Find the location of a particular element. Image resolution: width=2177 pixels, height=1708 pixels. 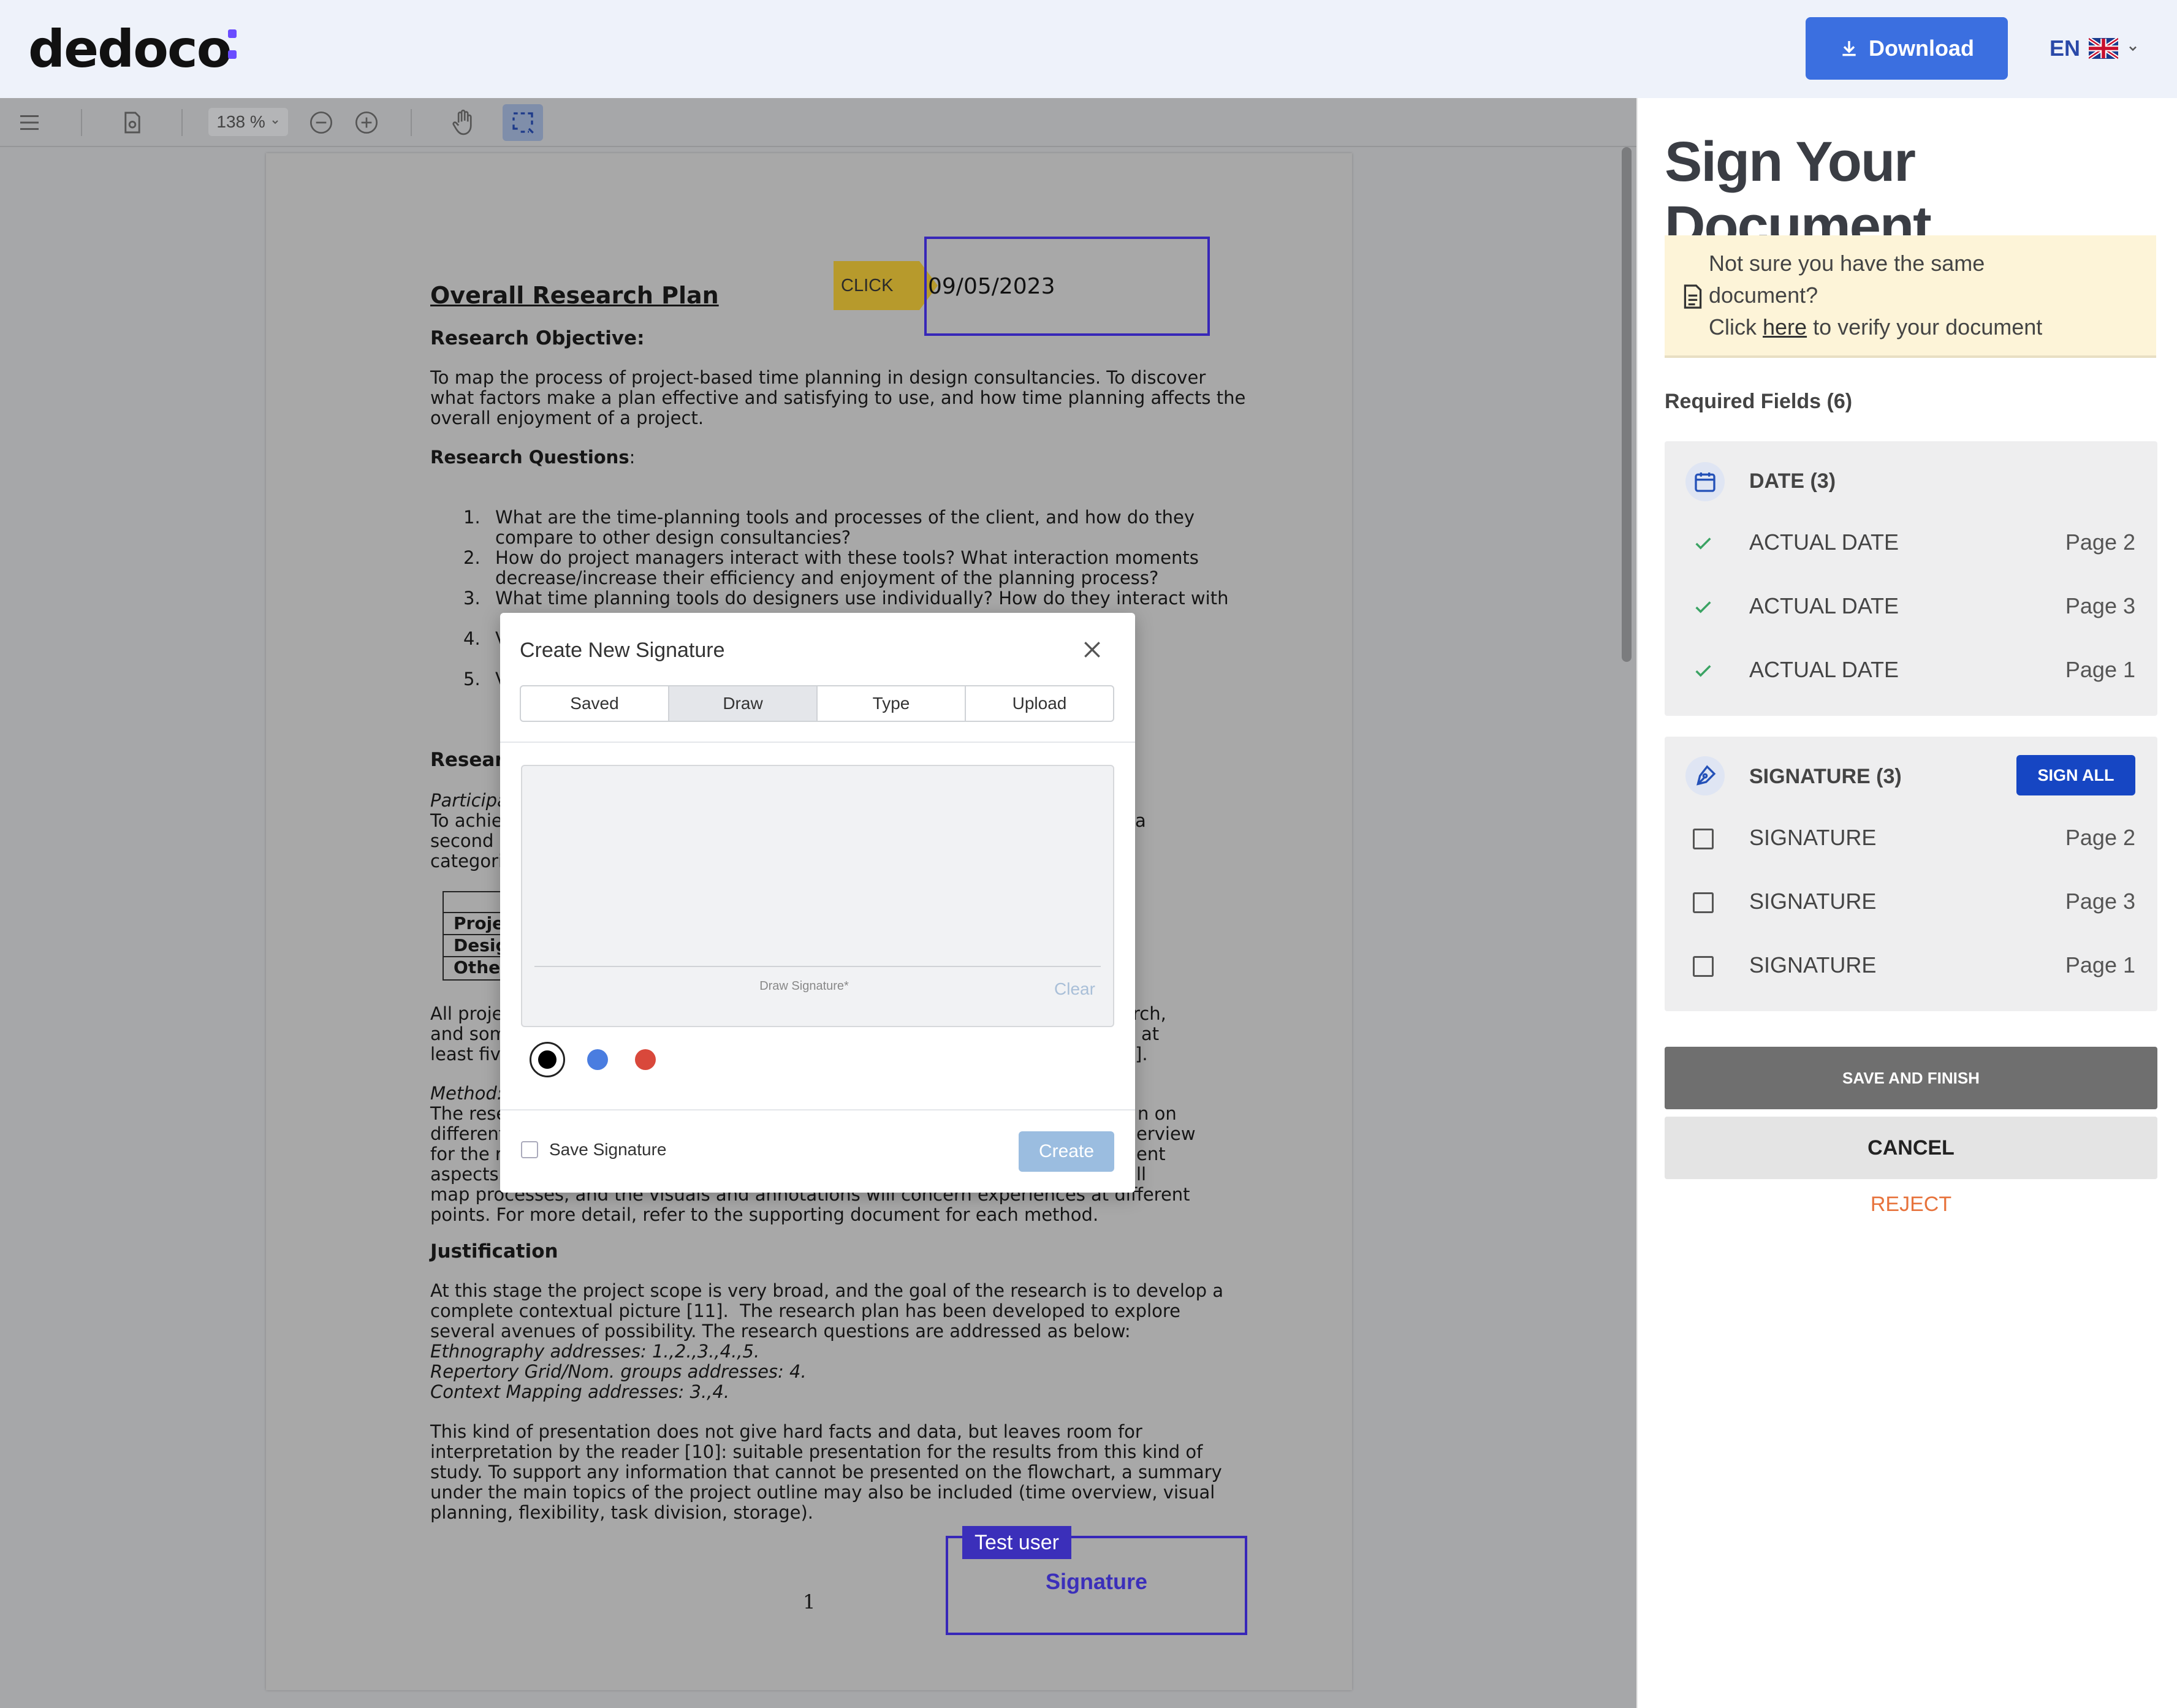

fragment-text: ]. is located at coordinates (1141, 1054).